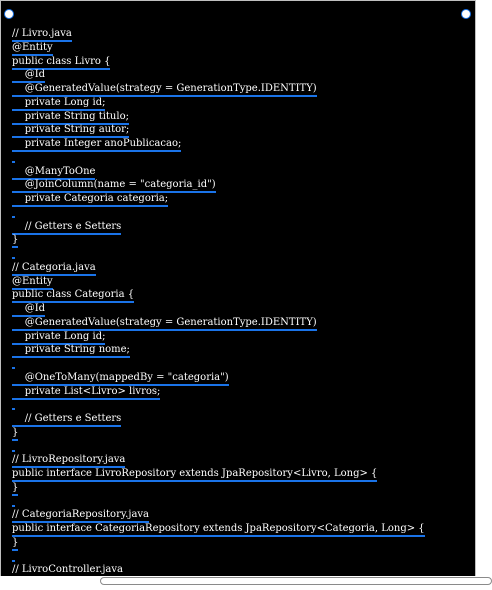  Describe the element at coordinates (242, 461) in the screenshot. I see `code-line: // LivroRepository.java` at that location.